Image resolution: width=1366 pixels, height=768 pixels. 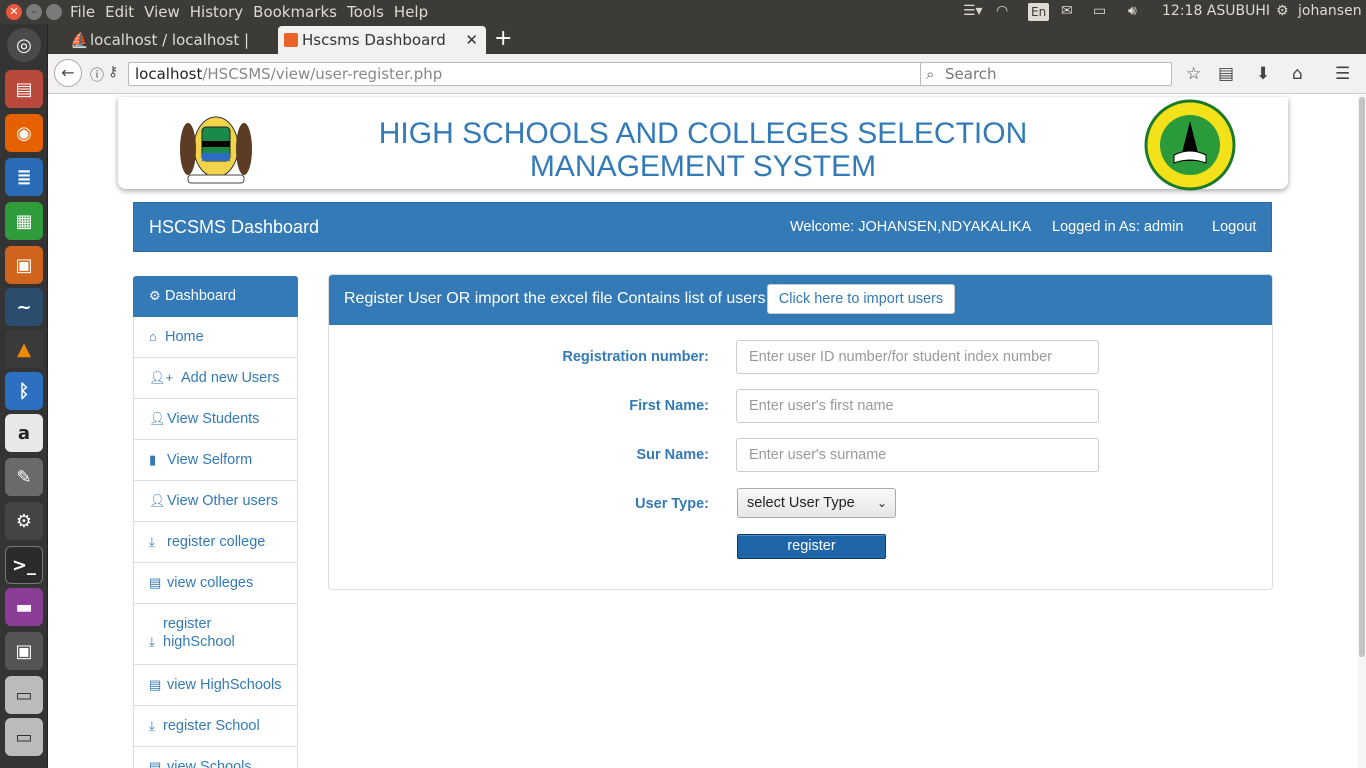 I want to click on home-browser-icon: ⌂, so click(x=1297, y=74).